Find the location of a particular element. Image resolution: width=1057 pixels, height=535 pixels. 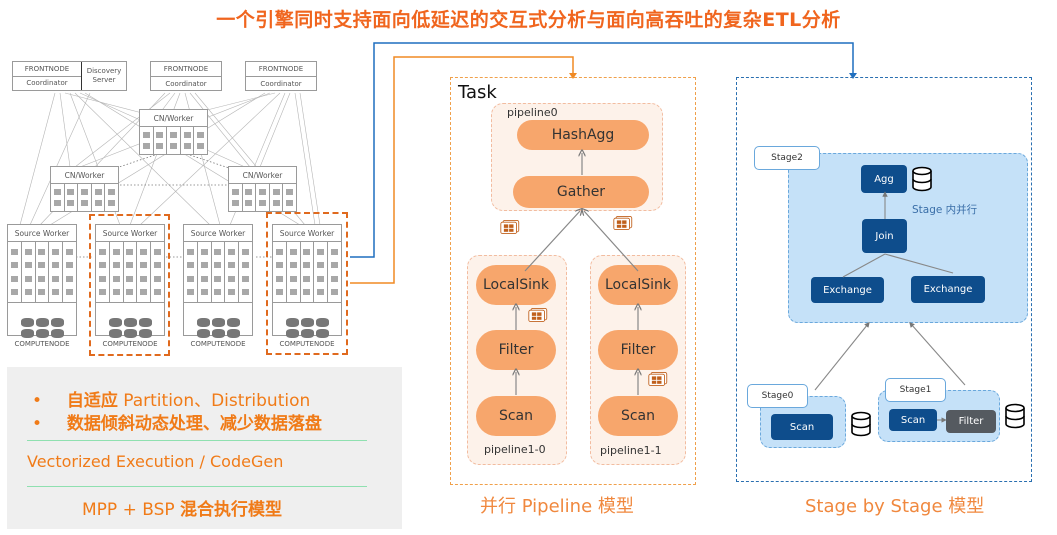

feature-adaptive-bold: 自适应 is located at coordinates (92, 401).